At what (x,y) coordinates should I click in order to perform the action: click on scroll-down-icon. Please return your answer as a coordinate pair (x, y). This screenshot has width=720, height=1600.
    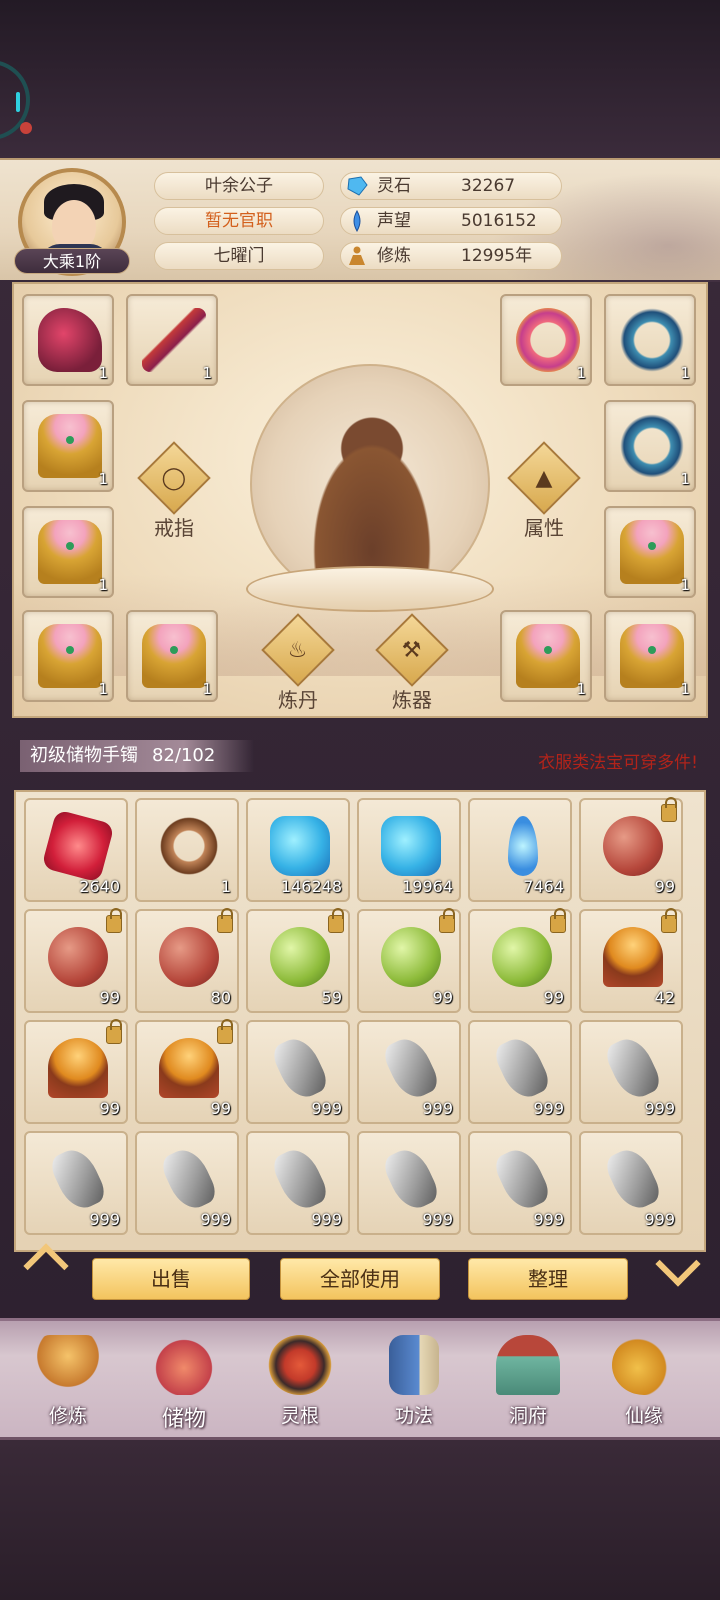
    Looking at the image, I should click on (677, 1271).